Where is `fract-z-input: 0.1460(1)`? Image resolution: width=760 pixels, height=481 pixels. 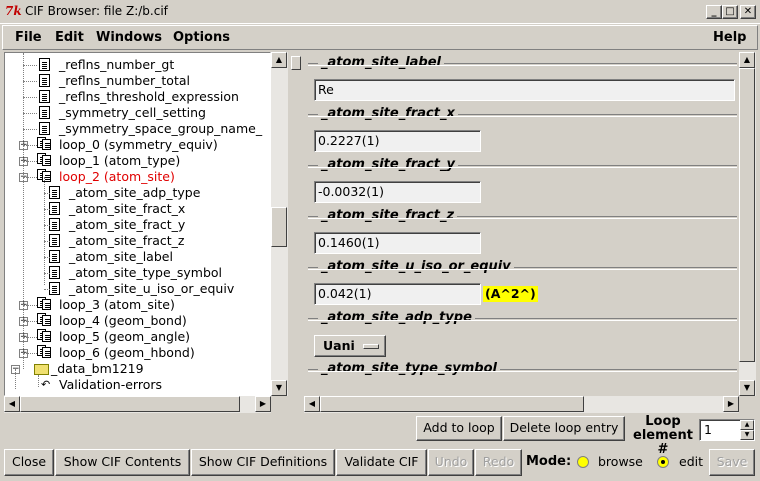 fract-z-input: 0.1460(1) is located at coordinates (397, 243).